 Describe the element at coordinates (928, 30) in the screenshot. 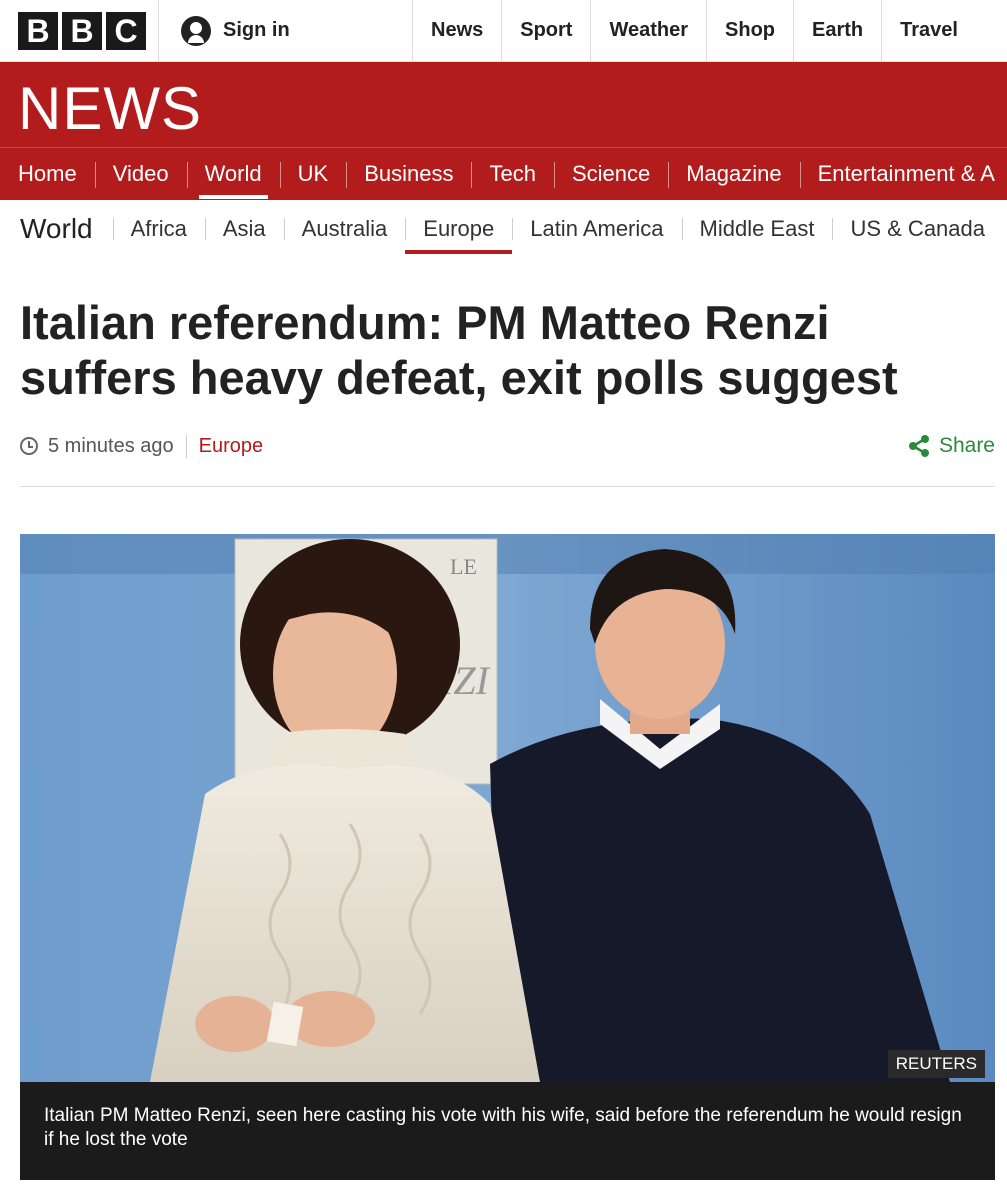

I see `topnav-item-travel: Travel` at that location.